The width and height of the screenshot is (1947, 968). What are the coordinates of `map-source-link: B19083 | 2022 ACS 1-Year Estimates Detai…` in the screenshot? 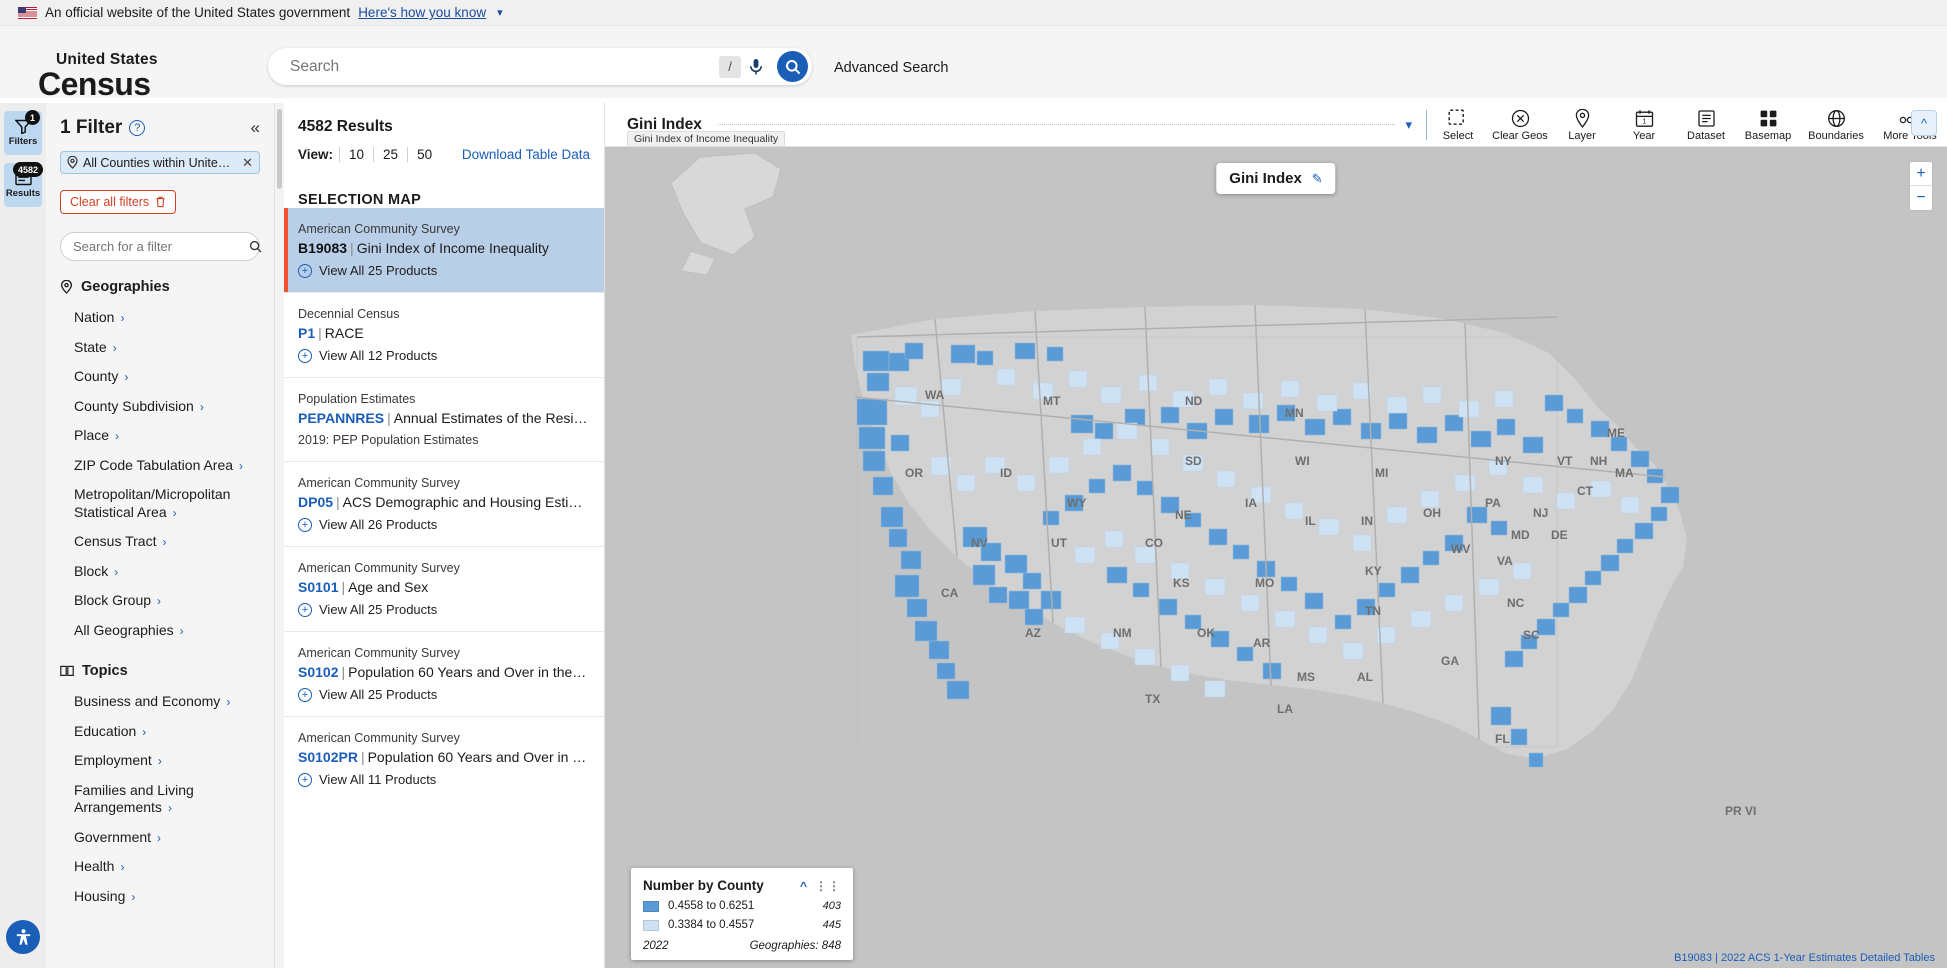 It's located at (1804, 958).